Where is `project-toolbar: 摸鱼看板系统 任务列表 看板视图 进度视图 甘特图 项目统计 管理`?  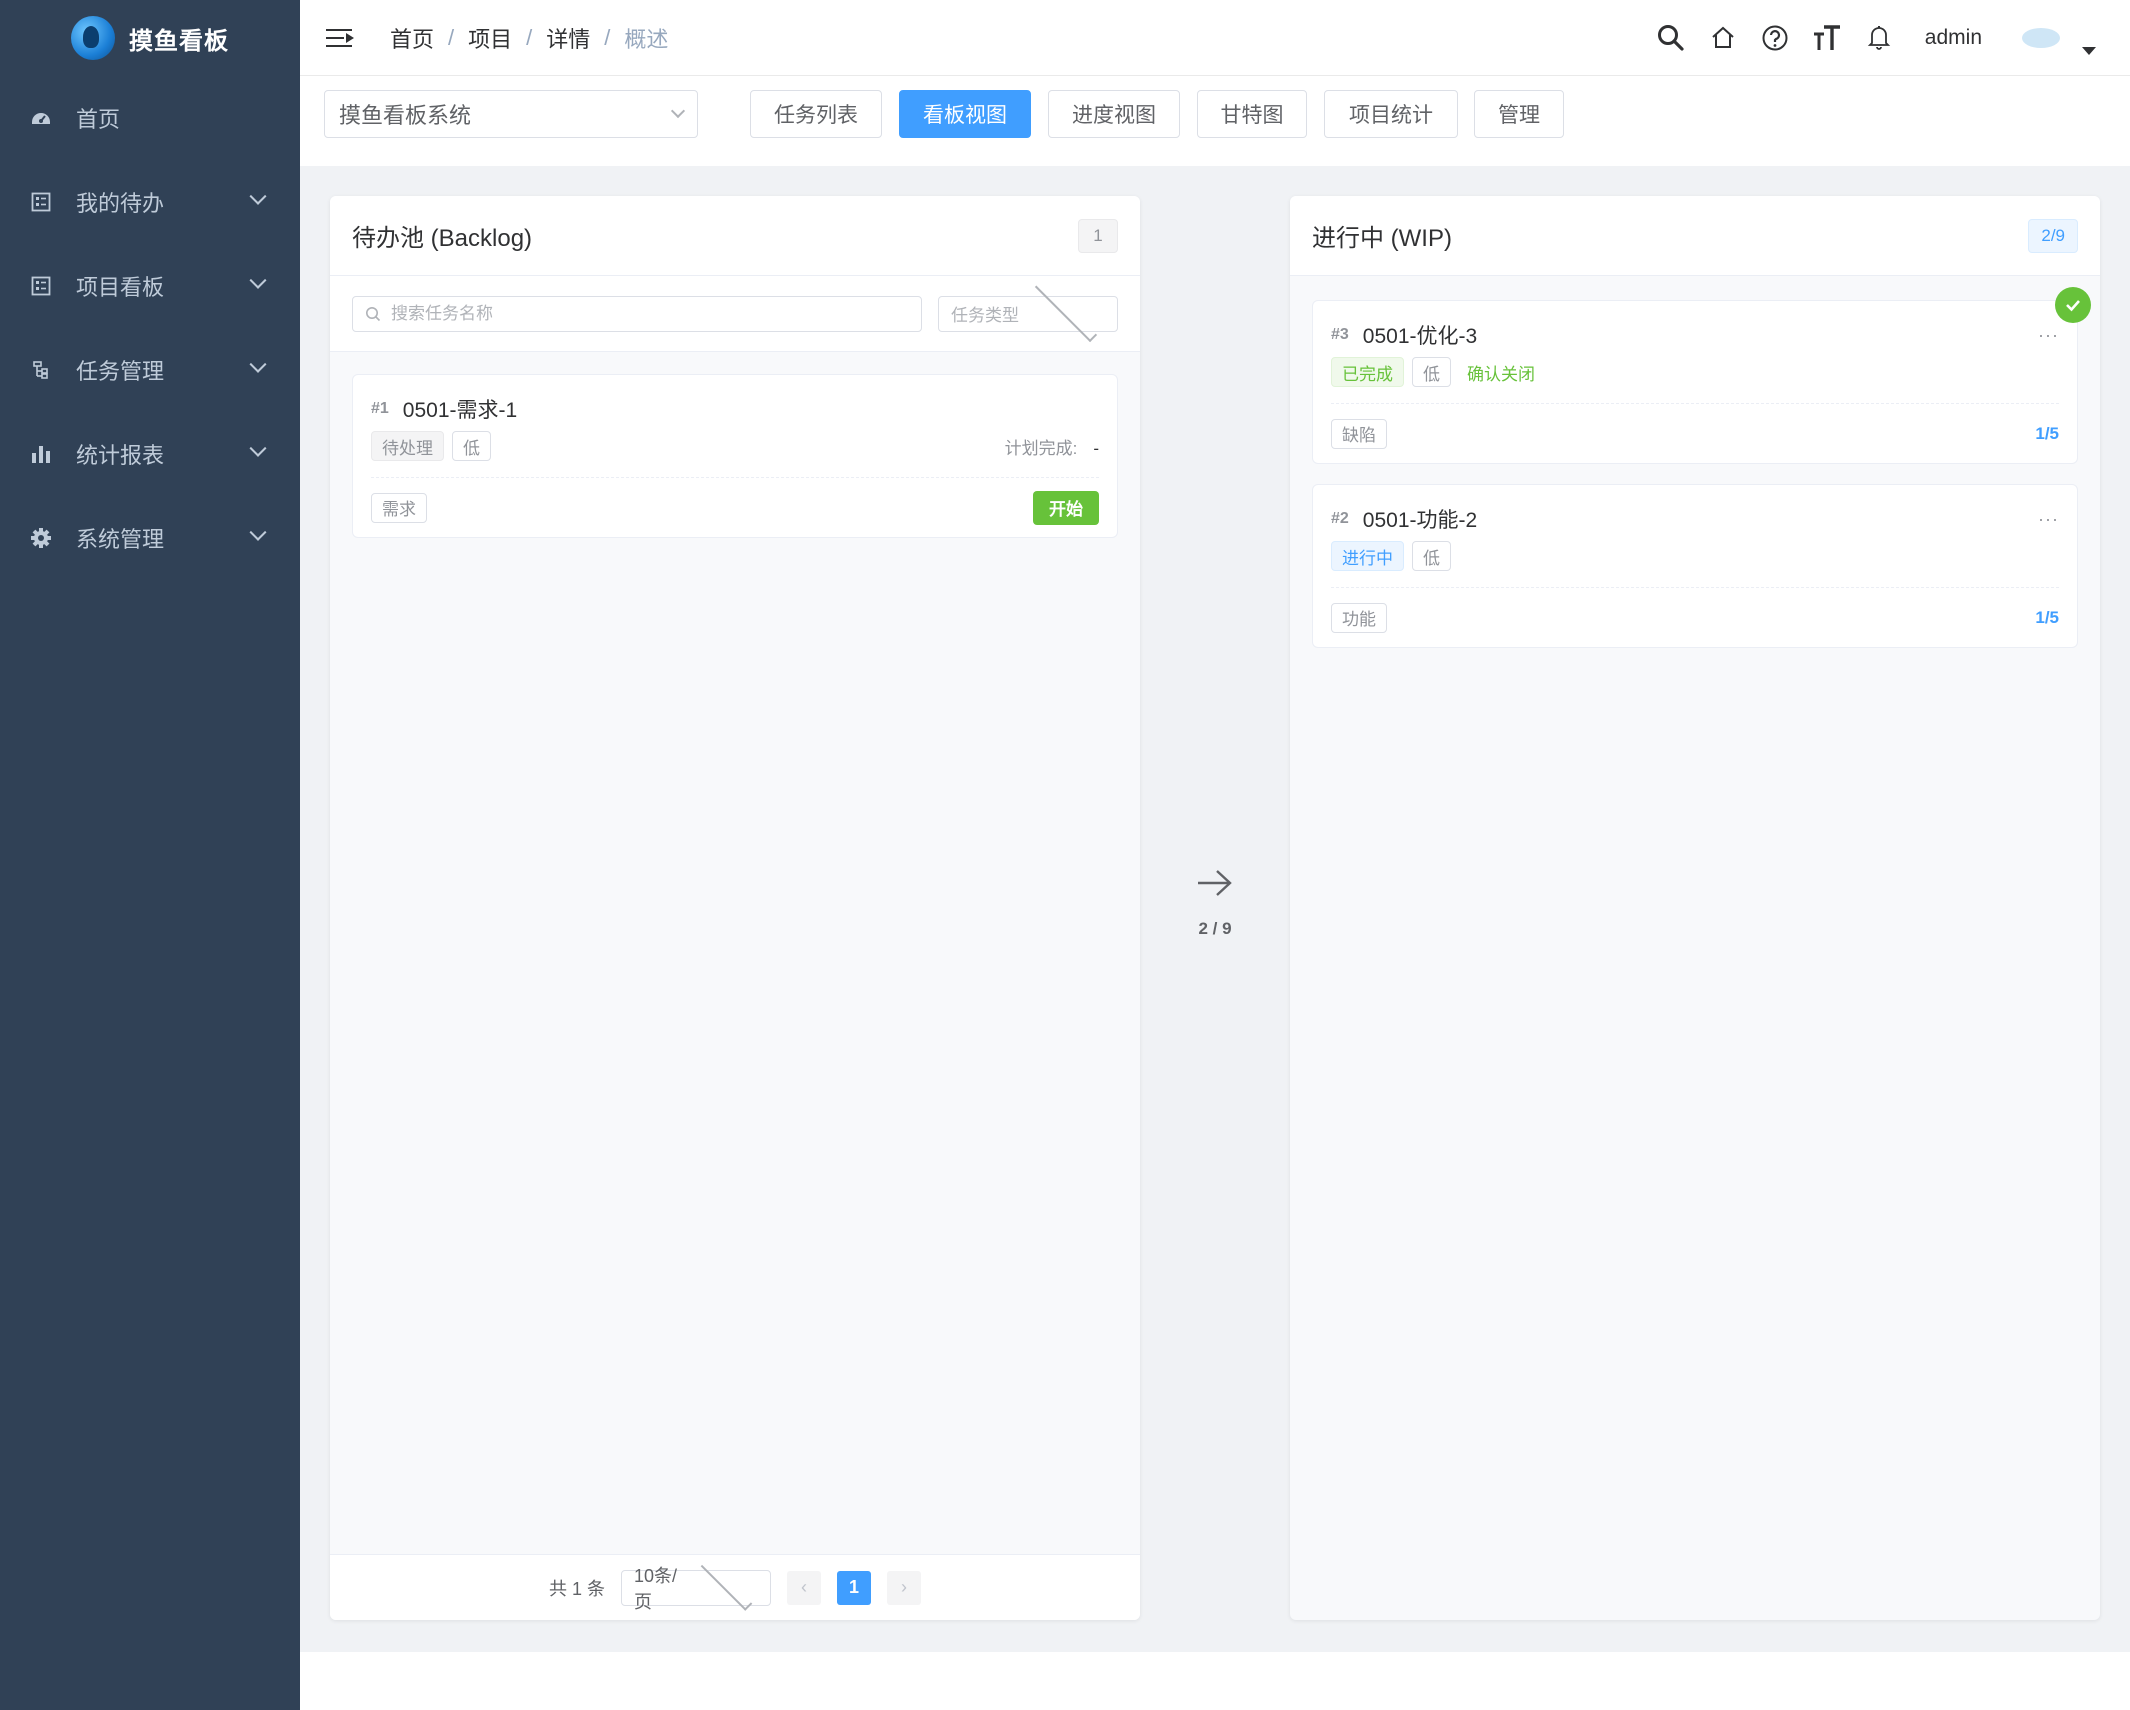
project-toolbar: 摸鱼看板系统 任务列表 看板视图 进度视图 甘特图 项目统计 管理 is located at coordinates (1215, 121).